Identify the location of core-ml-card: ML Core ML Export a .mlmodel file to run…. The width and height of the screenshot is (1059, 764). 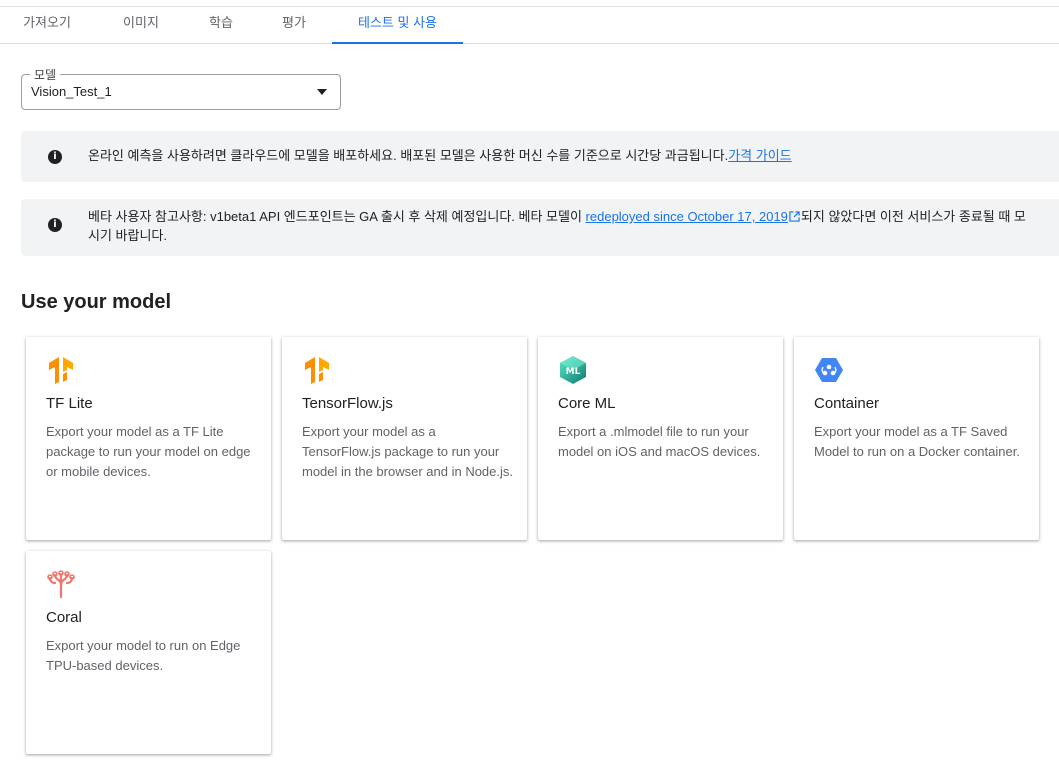
(660, 438).